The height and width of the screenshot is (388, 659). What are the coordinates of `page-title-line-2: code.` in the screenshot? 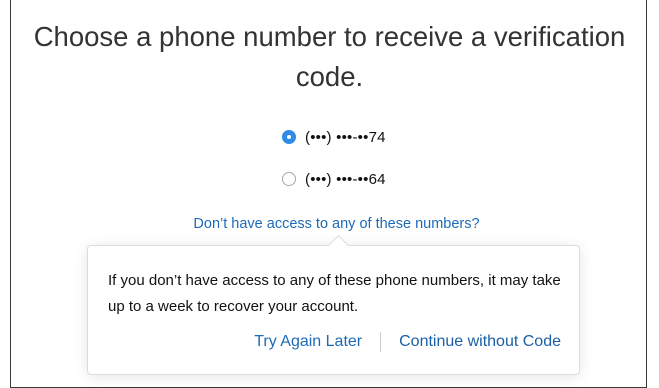 It's located at (329, 76).